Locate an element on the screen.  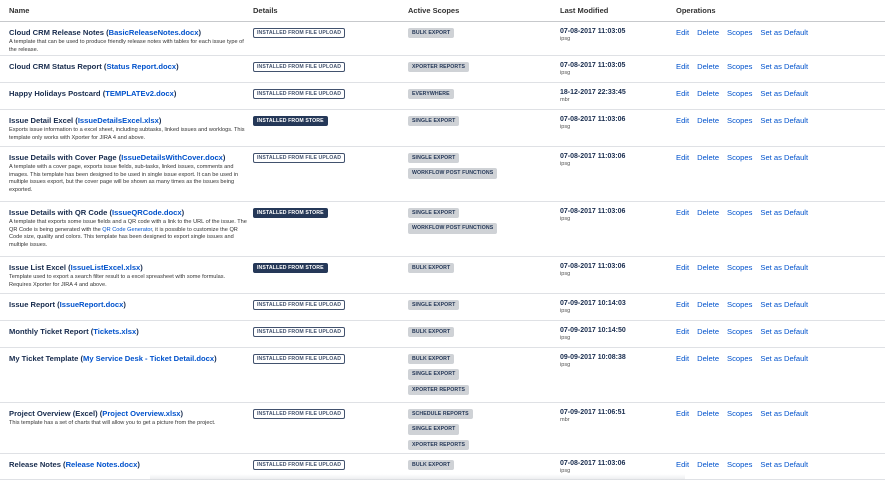
header-details: Details is located at coordinates (330, 10).